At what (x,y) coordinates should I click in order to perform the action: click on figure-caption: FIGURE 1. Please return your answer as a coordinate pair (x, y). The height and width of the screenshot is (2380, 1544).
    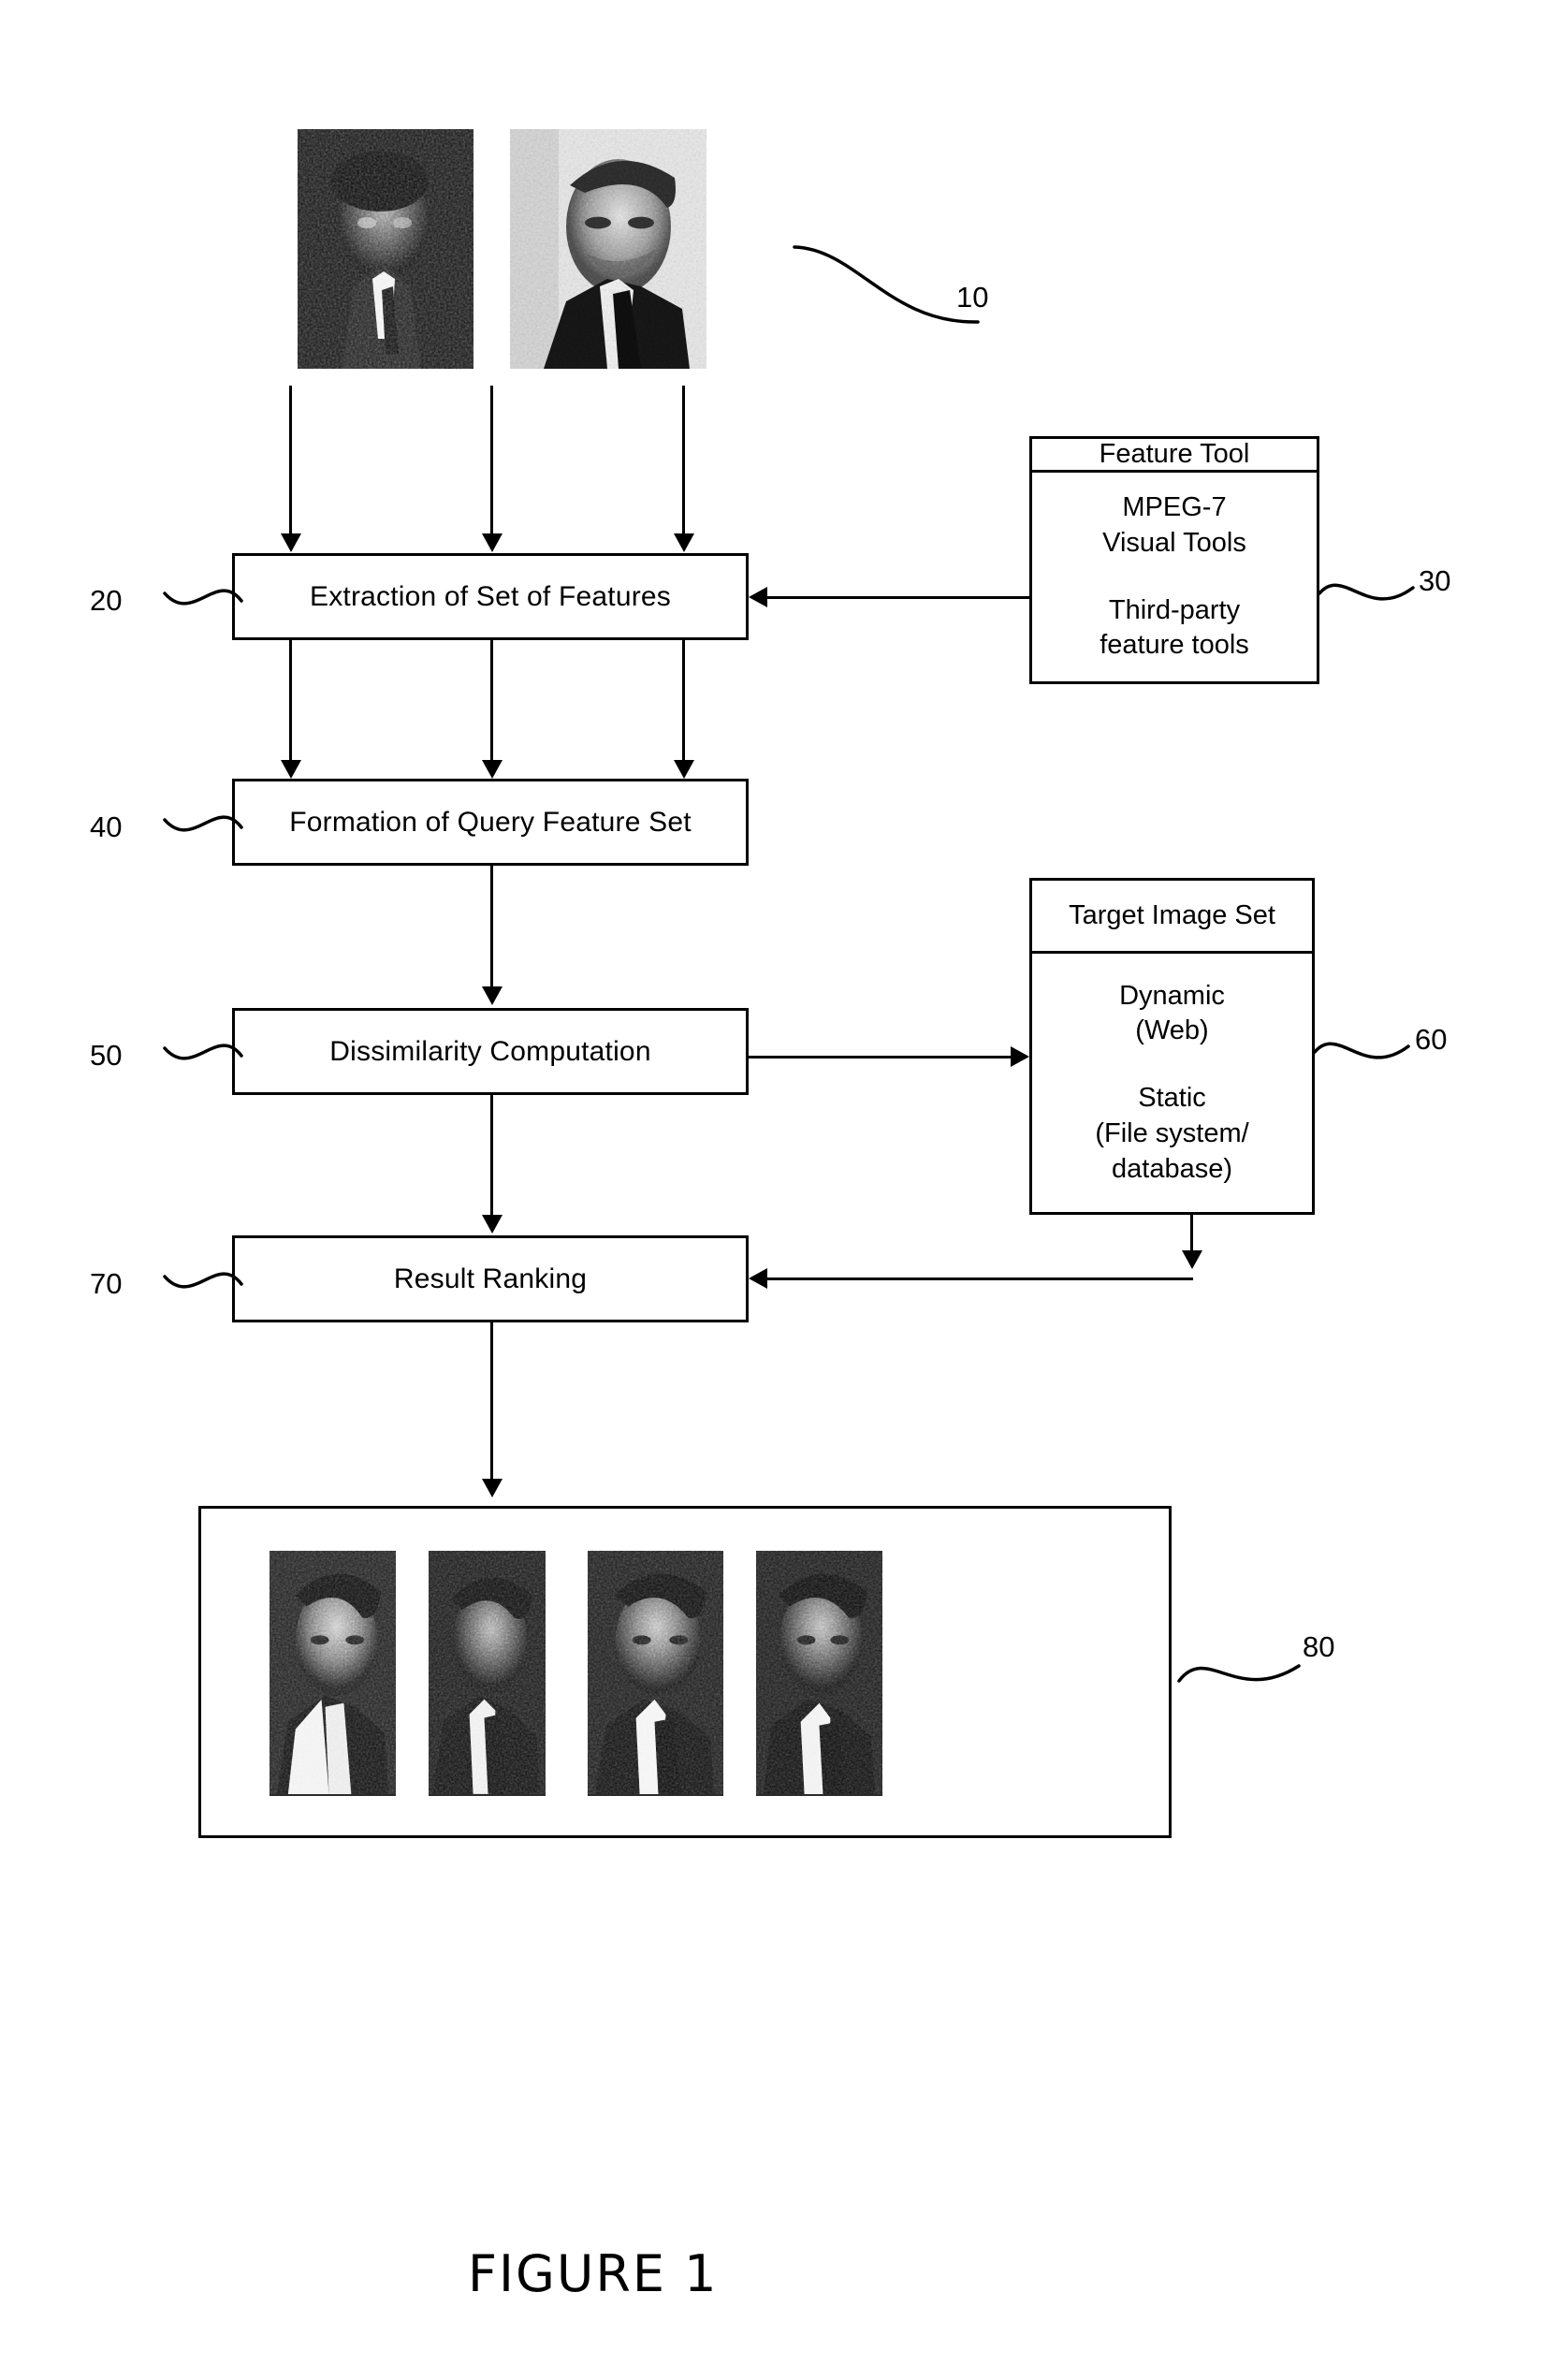
    Looking at the image, I should click on (593, 2273).